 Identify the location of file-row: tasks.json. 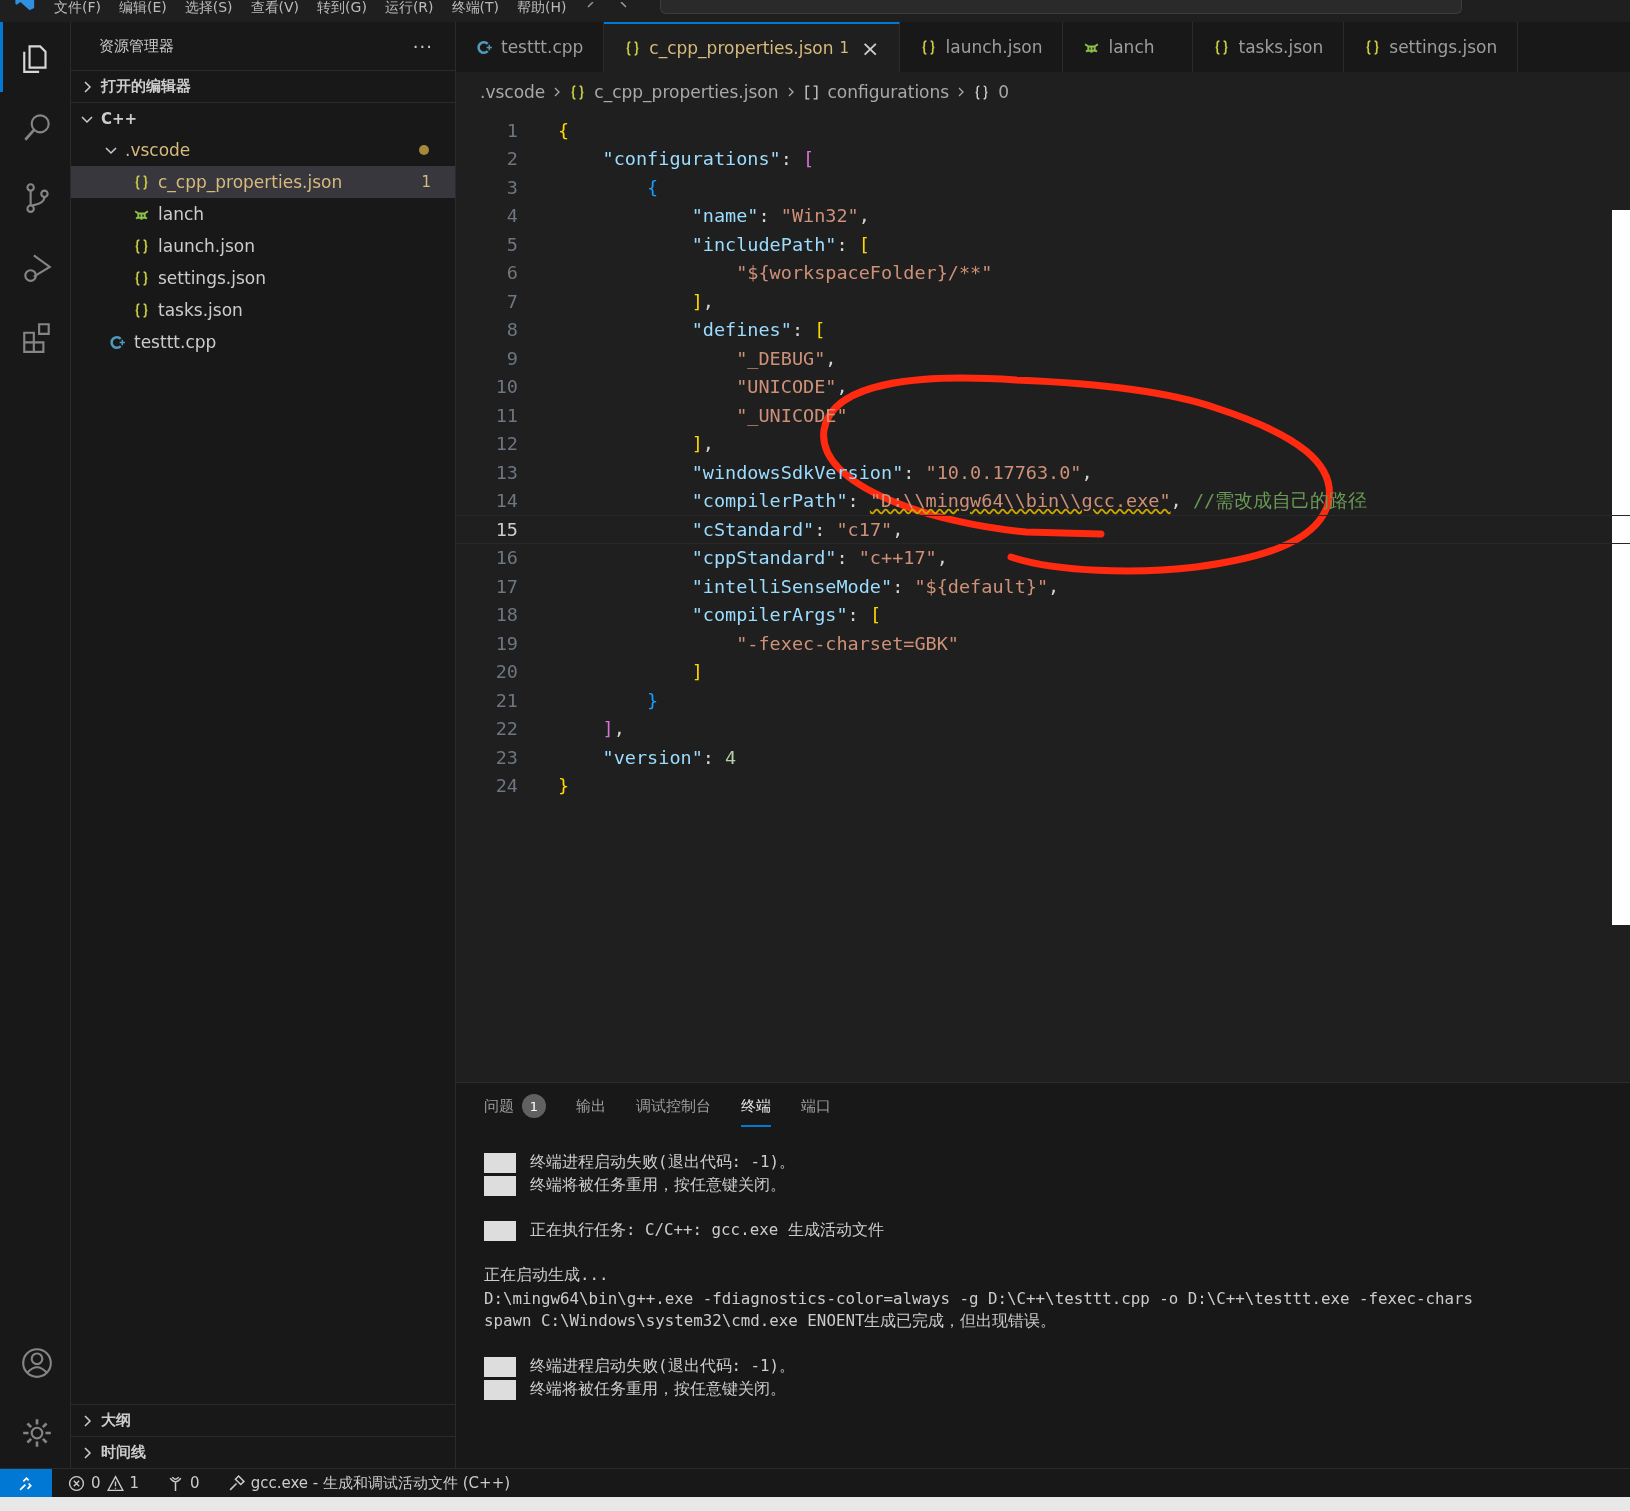
(263, 310).